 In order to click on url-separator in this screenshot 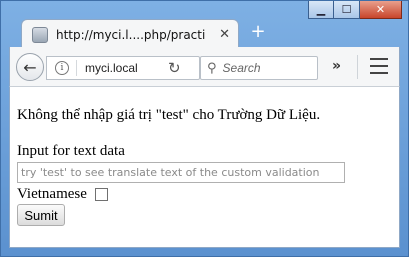, I will do `click(76, 68)`.